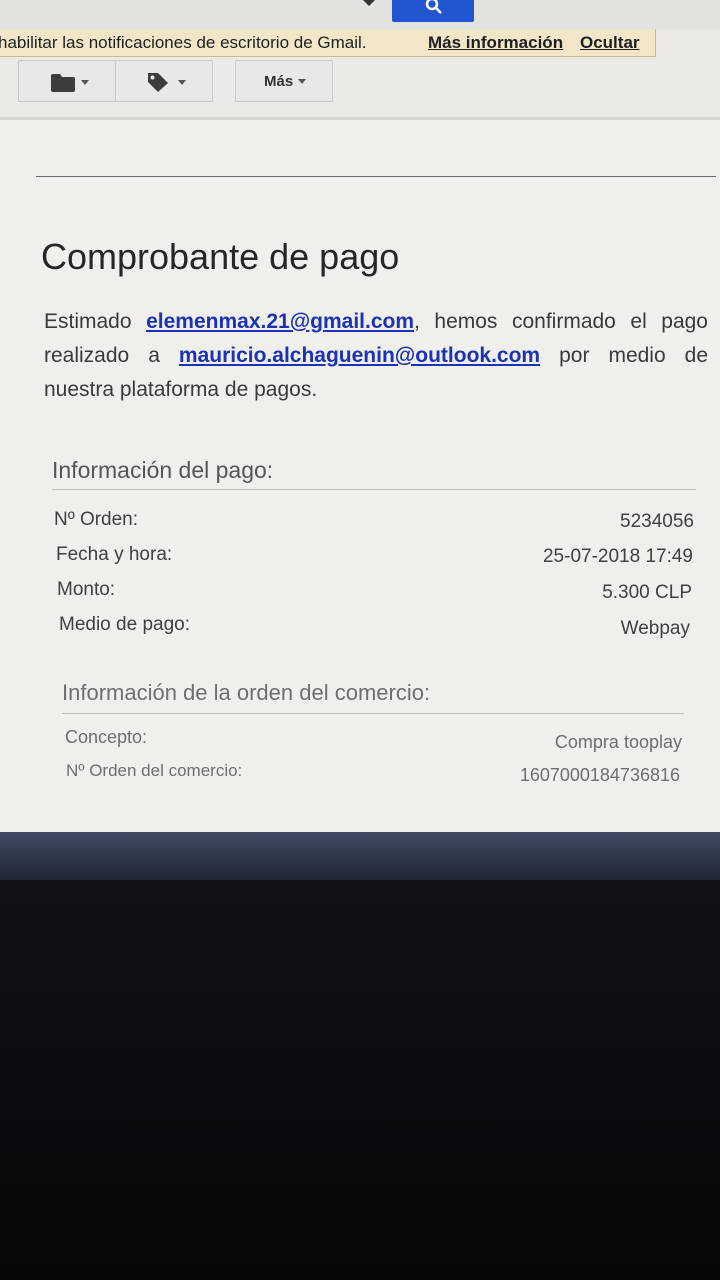 Image resolution: width=720 pixels, height=1280 pixels. I want to click on order-number-label: Nº Orden:, so click(96, 519).